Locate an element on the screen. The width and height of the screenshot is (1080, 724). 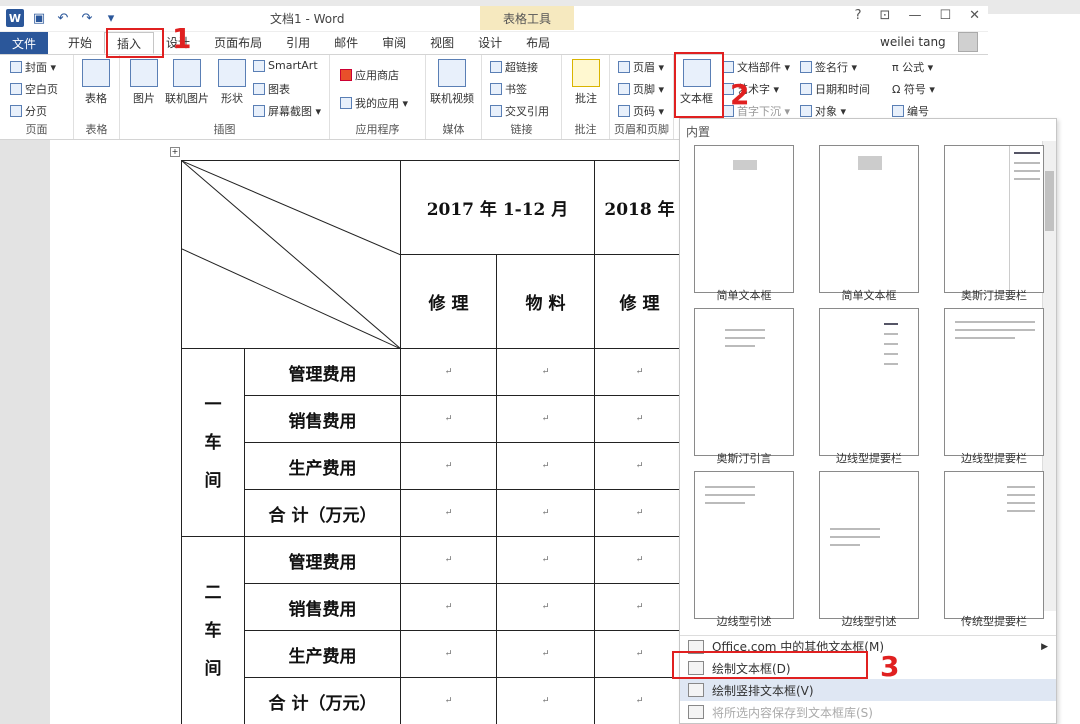
signature-line-button: 签名行 ▾ is located at coordinates (828, 67).